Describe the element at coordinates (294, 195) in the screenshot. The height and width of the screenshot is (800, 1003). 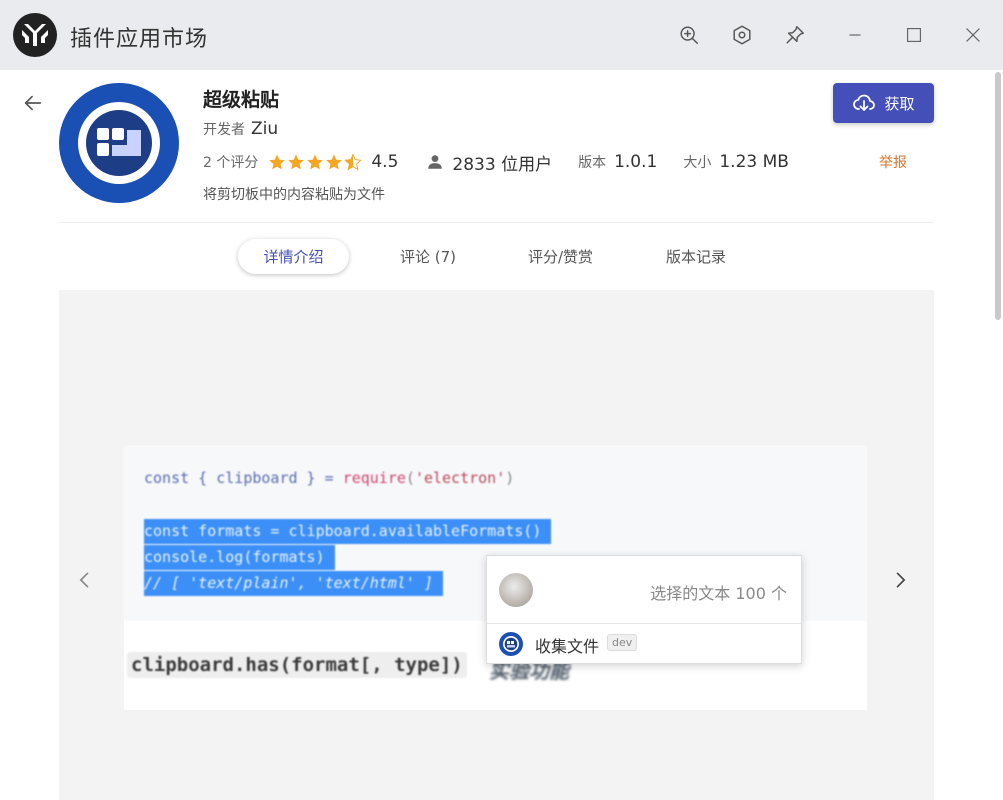
I see `plugin-description: 将剪切板中的内容粘贴为文件` at that location.